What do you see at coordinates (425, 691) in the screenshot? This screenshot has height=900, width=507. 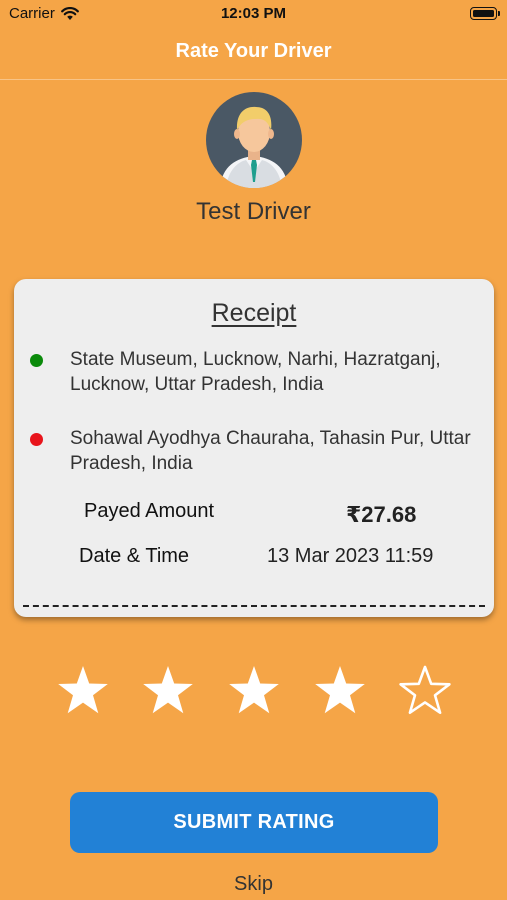 I see `star-outline-icon` at bounding box center [425, 691].